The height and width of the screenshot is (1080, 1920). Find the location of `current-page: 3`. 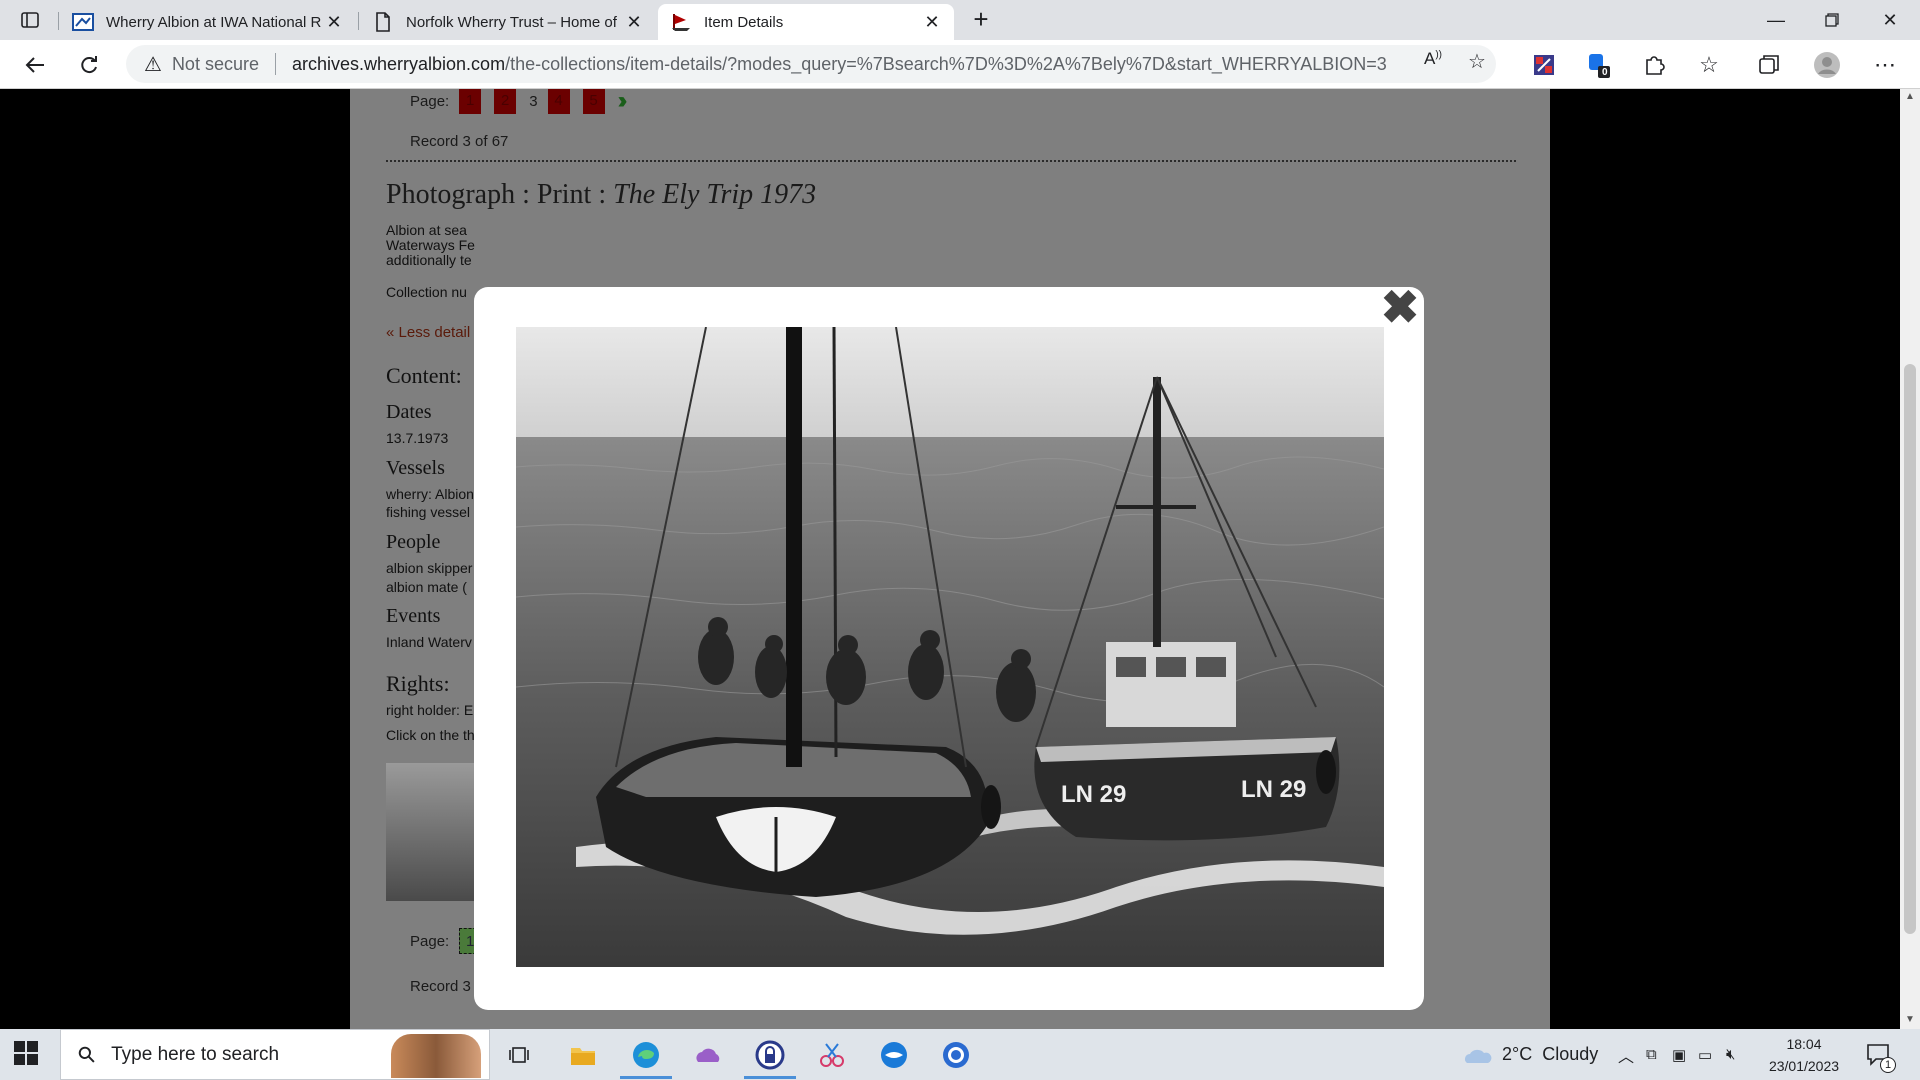

current-page: 3 is located at coordinates (533, 101).